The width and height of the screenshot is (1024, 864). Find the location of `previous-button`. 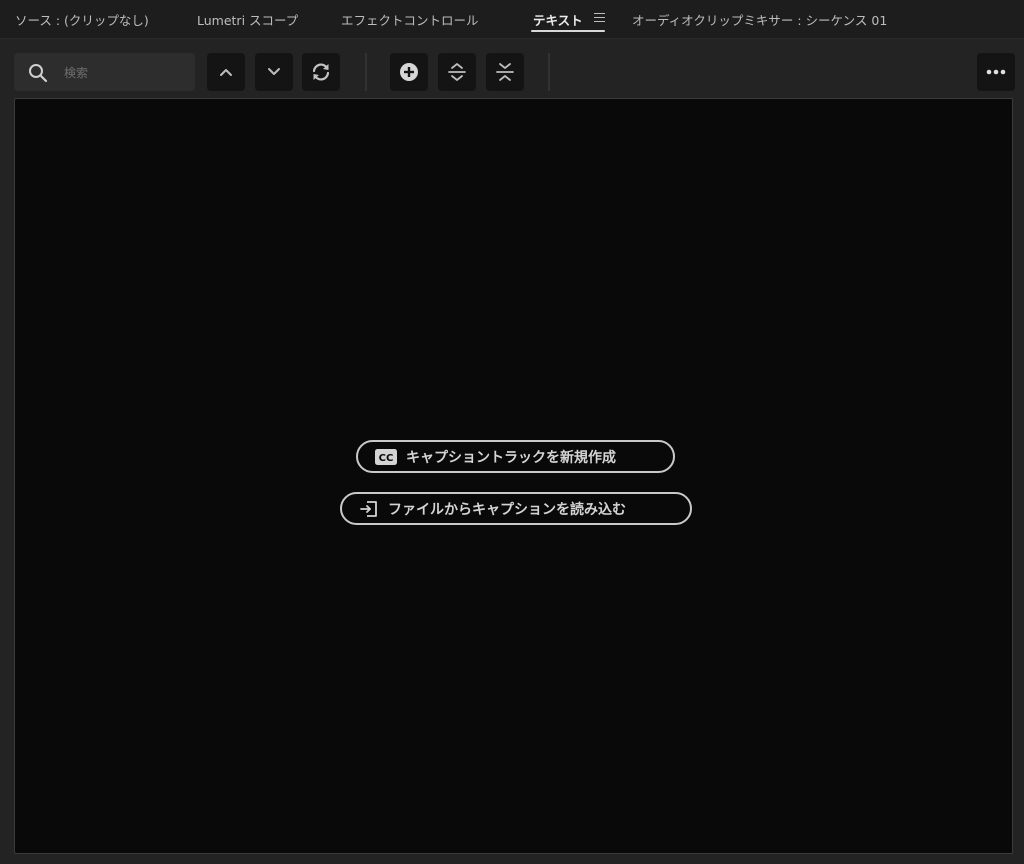

previous-button is located at coordinates (226, 72).